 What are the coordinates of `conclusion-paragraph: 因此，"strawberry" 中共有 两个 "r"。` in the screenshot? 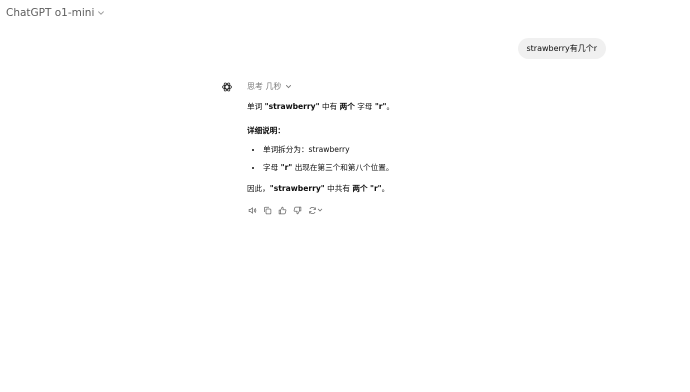 It's located at (407, 188).